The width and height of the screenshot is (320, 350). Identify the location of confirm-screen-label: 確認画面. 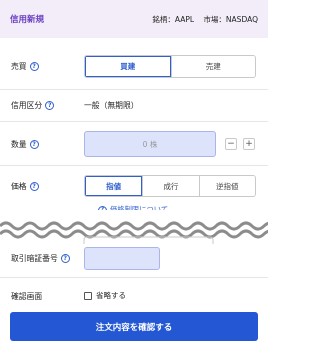
(27, 296).